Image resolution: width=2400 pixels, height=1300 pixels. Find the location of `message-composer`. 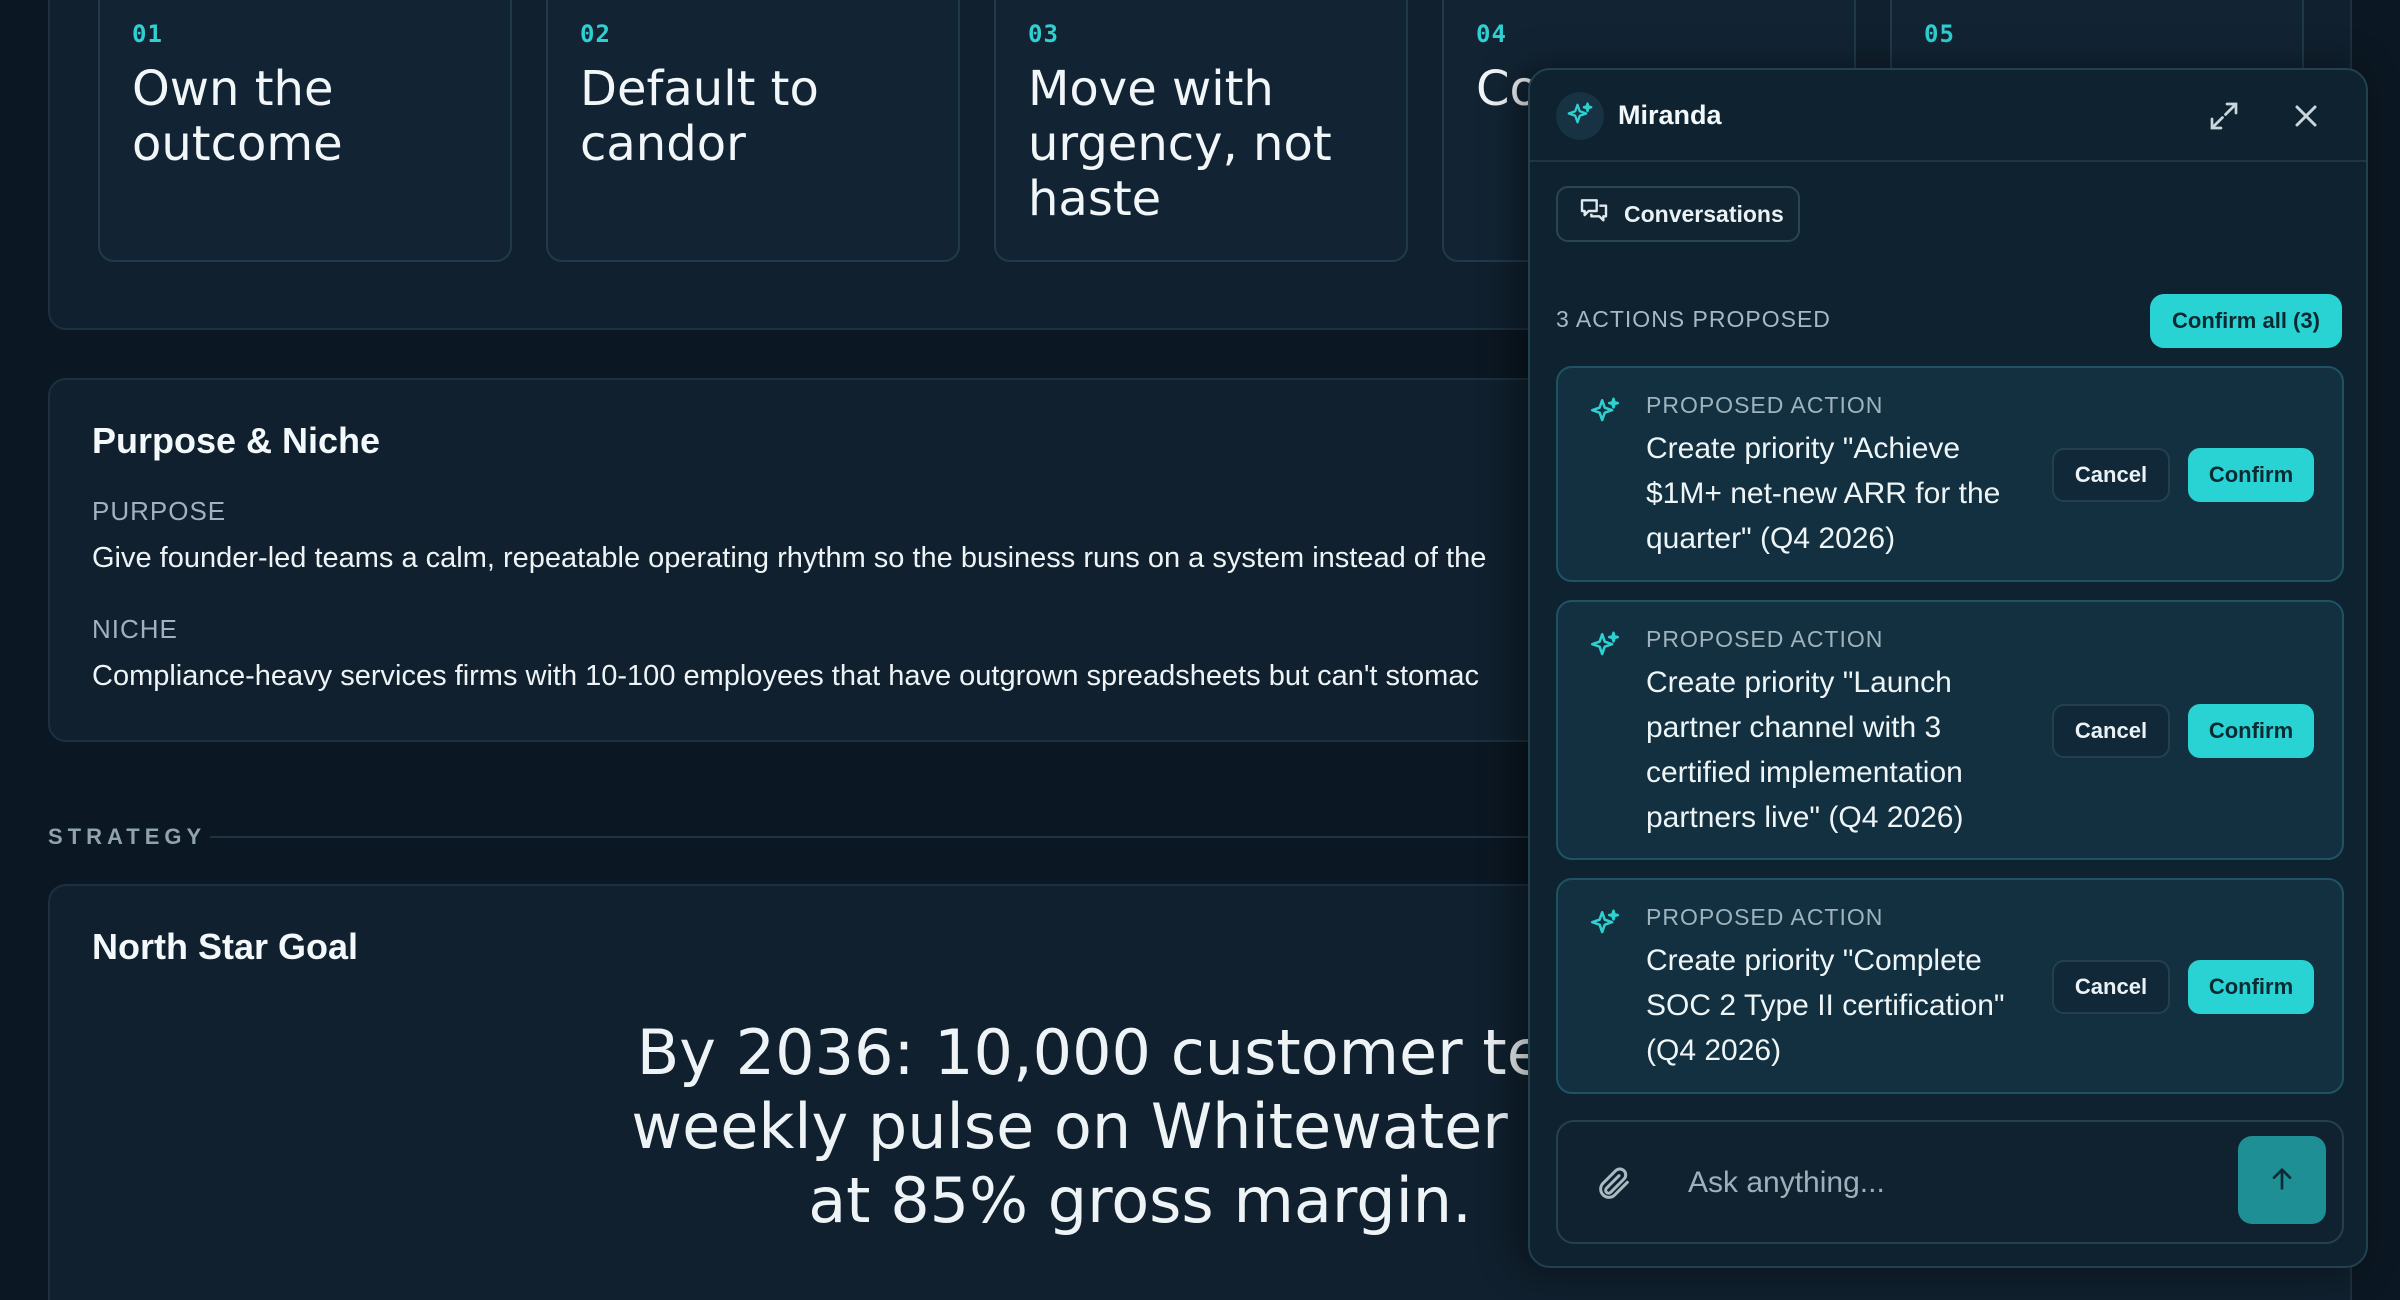

message-composer is located at coordinates (1950, 1182).